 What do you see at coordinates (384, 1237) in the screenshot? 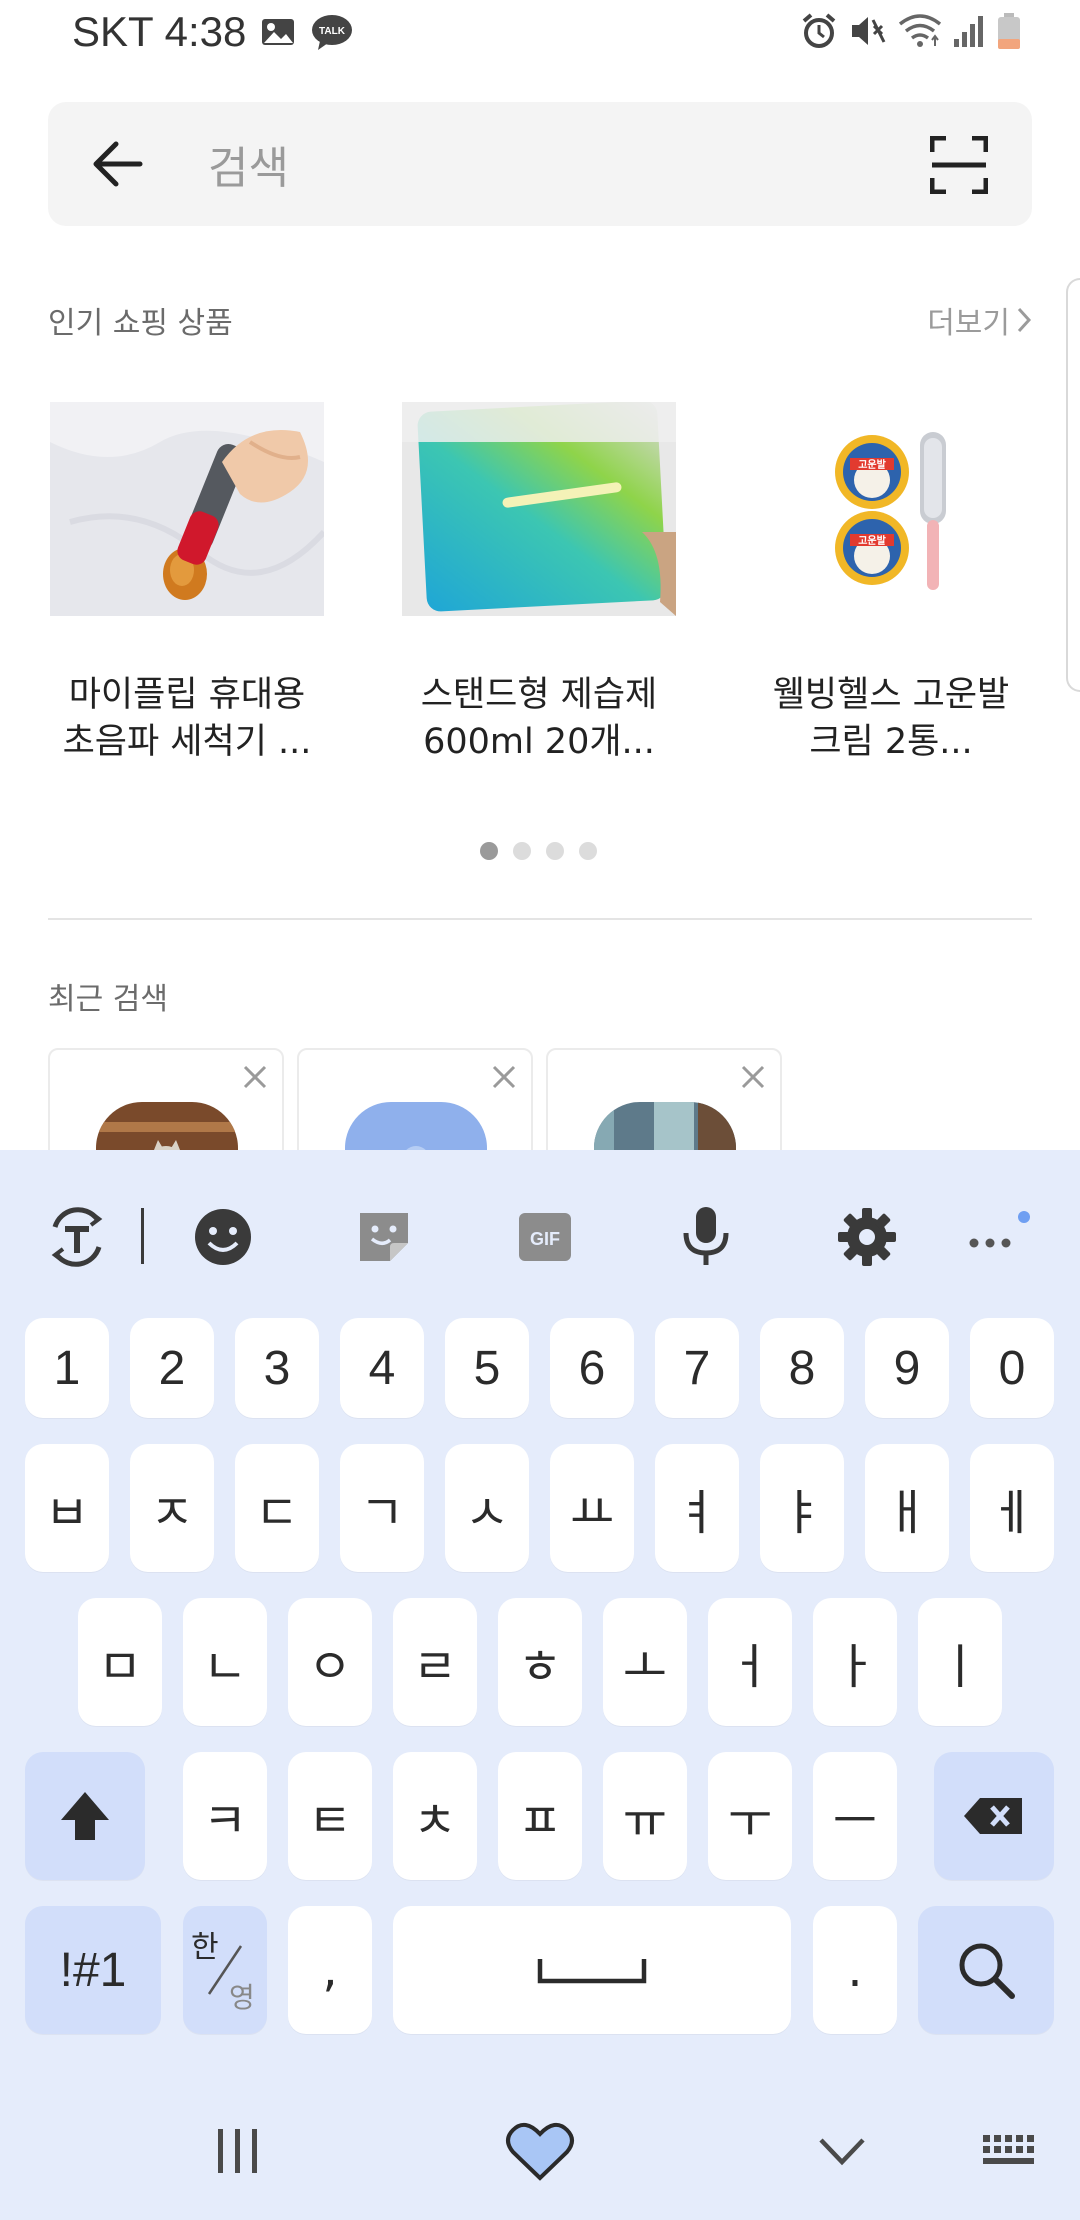
I see `sticker-icon` at bounding box center [384, 1237].